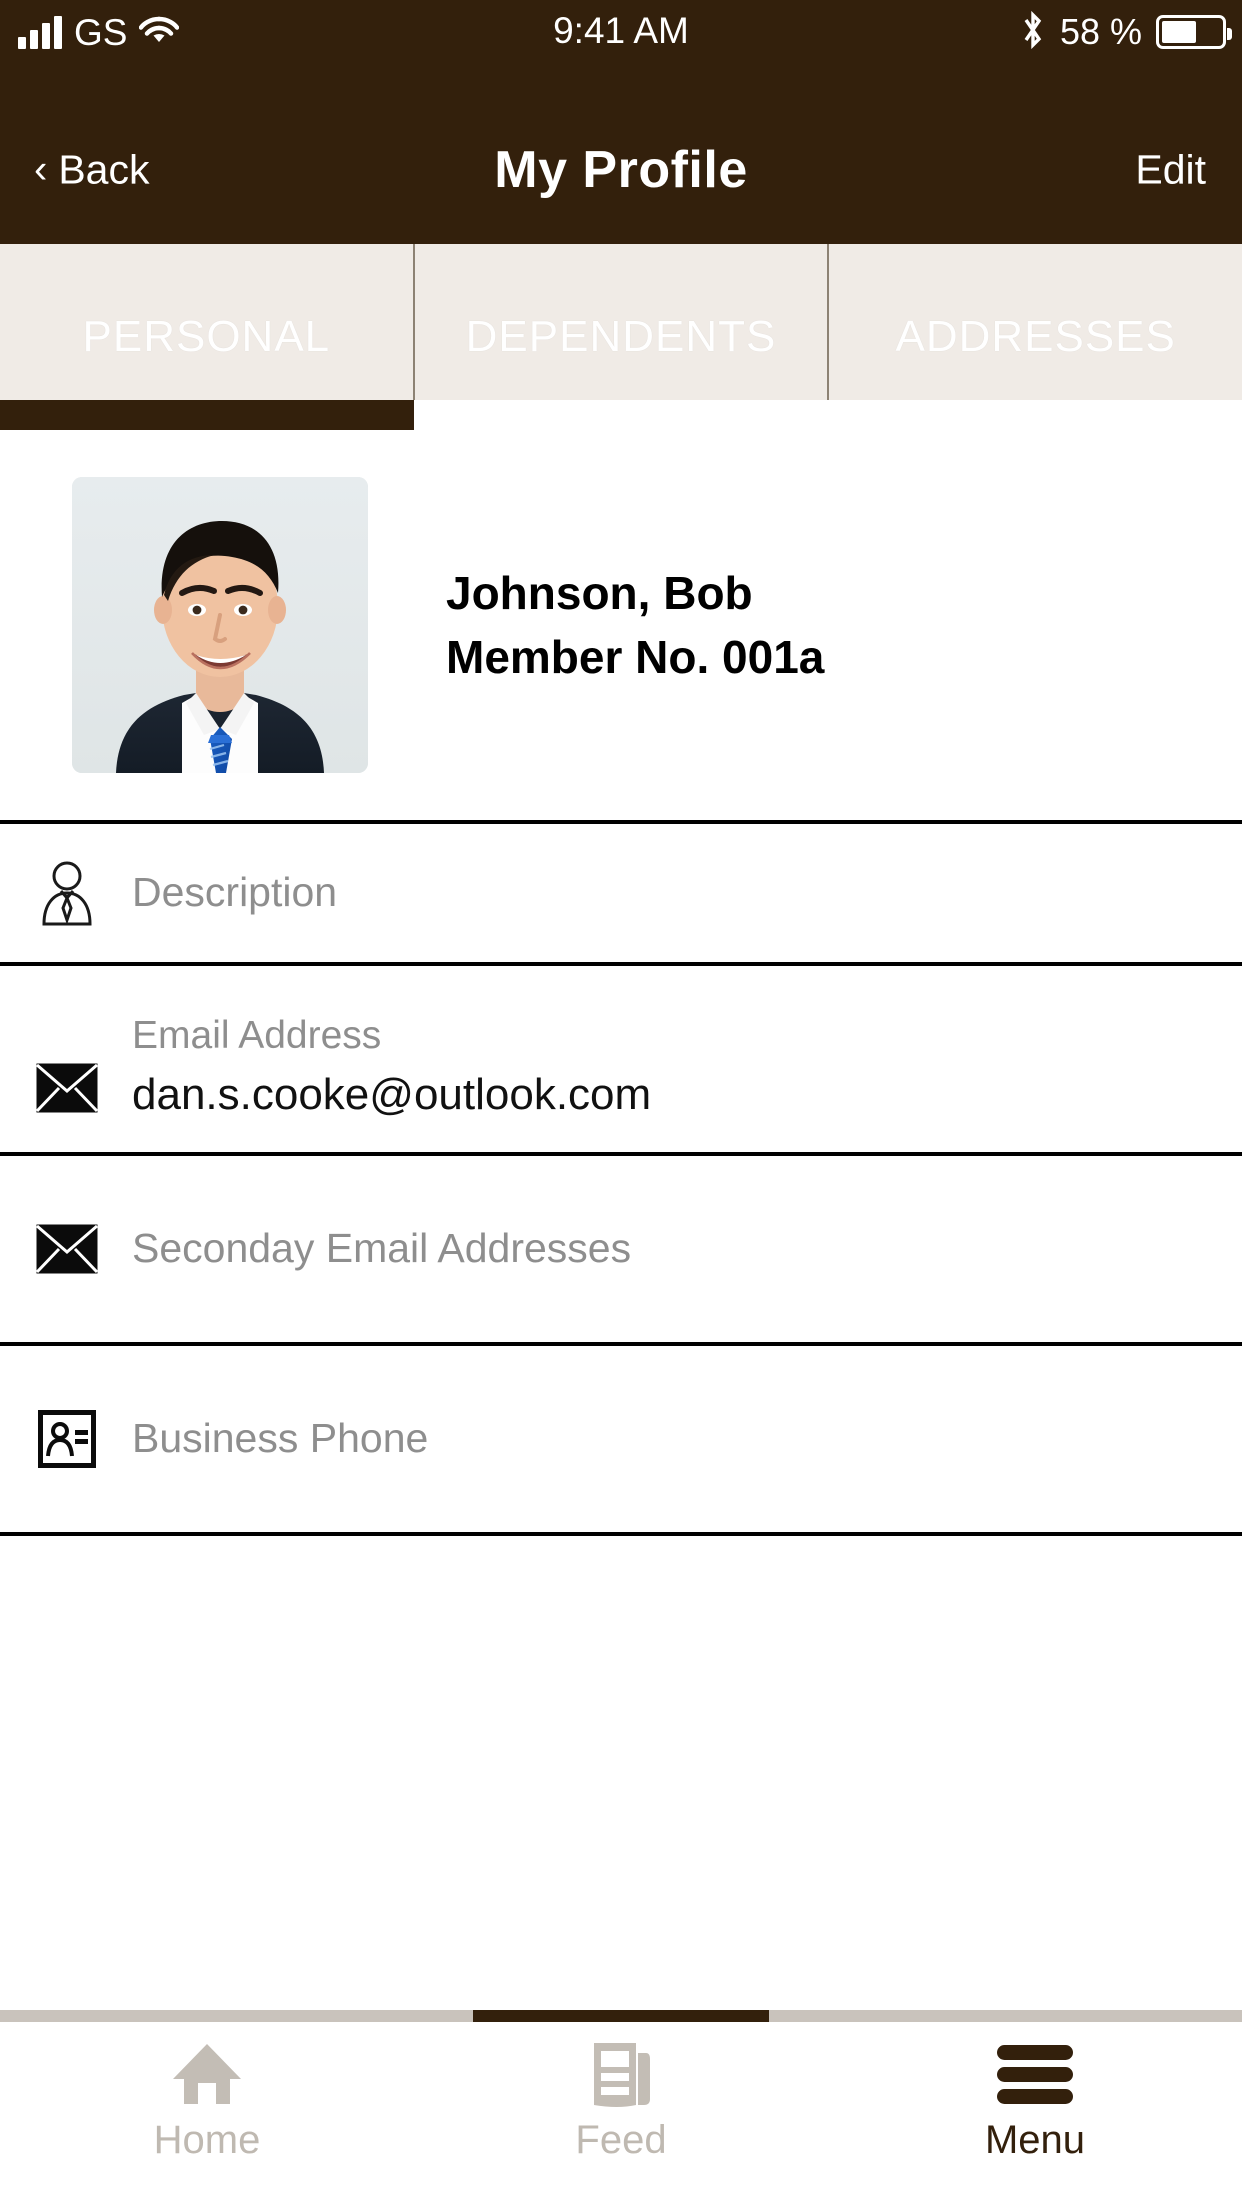 The height and width of the screenshot is (2208, 1242). Describe the element at coordinates (1035, 336) in the screenshot. I see `tab-addresses-label: ADDRESSES` at that location.